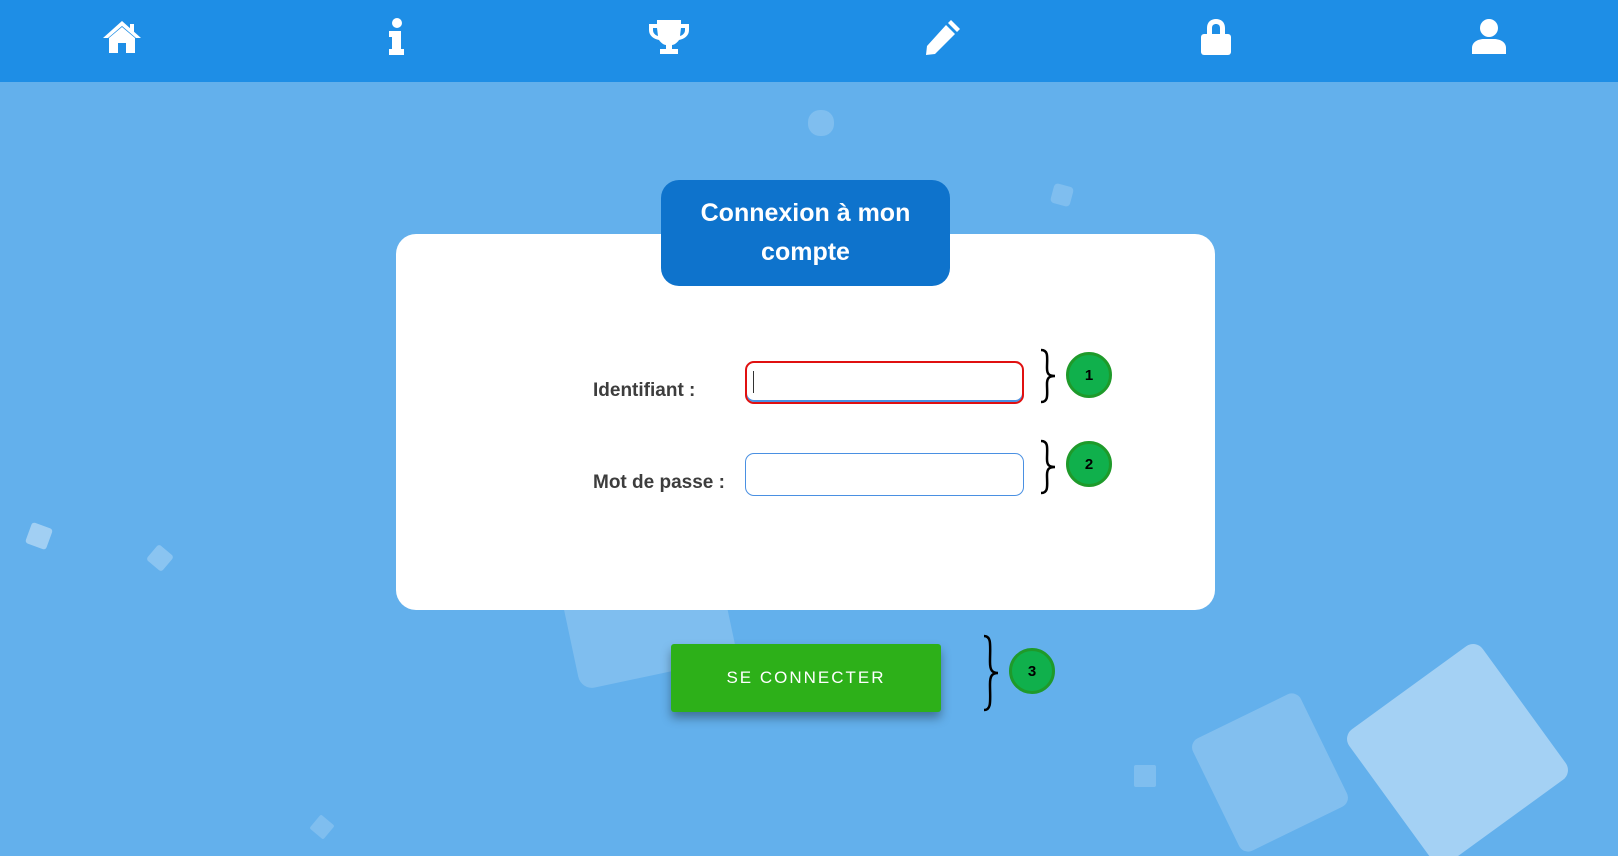  I want to click on login-title: Connexion à mon compte, so click(805, 233).